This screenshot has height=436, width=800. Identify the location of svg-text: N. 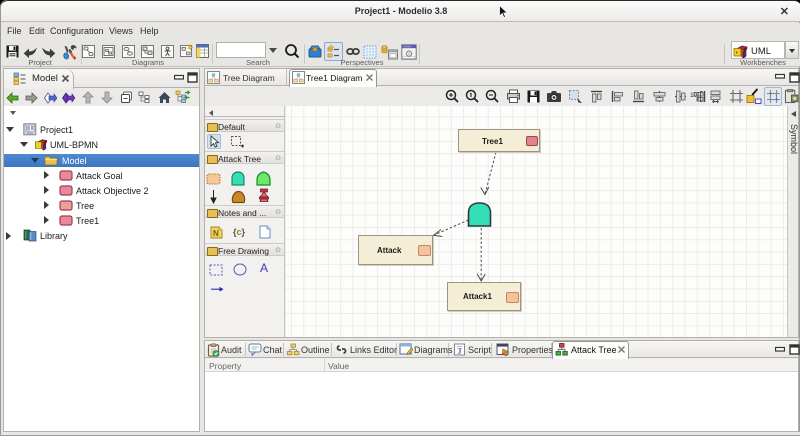
(216, 233).